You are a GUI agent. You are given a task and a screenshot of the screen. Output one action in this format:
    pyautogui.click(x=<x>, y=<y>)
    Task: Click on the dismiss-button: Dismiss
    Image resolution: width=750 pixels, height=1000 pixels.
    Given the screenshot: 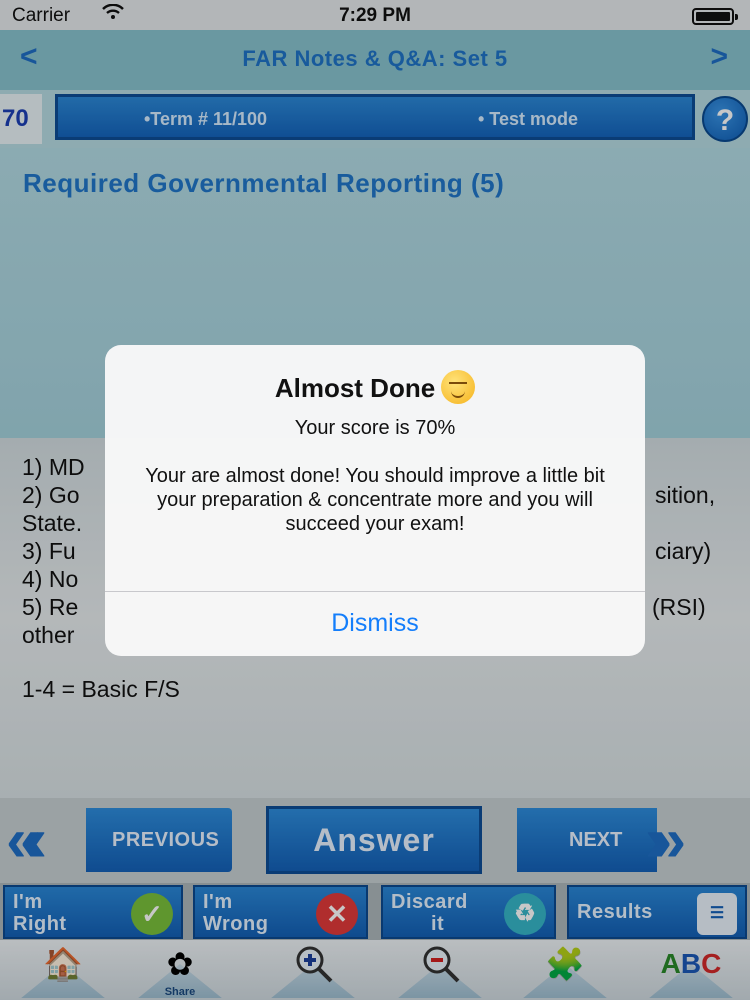 What is the action you would take?
    pyautogui.click(x=375, y=624)
    